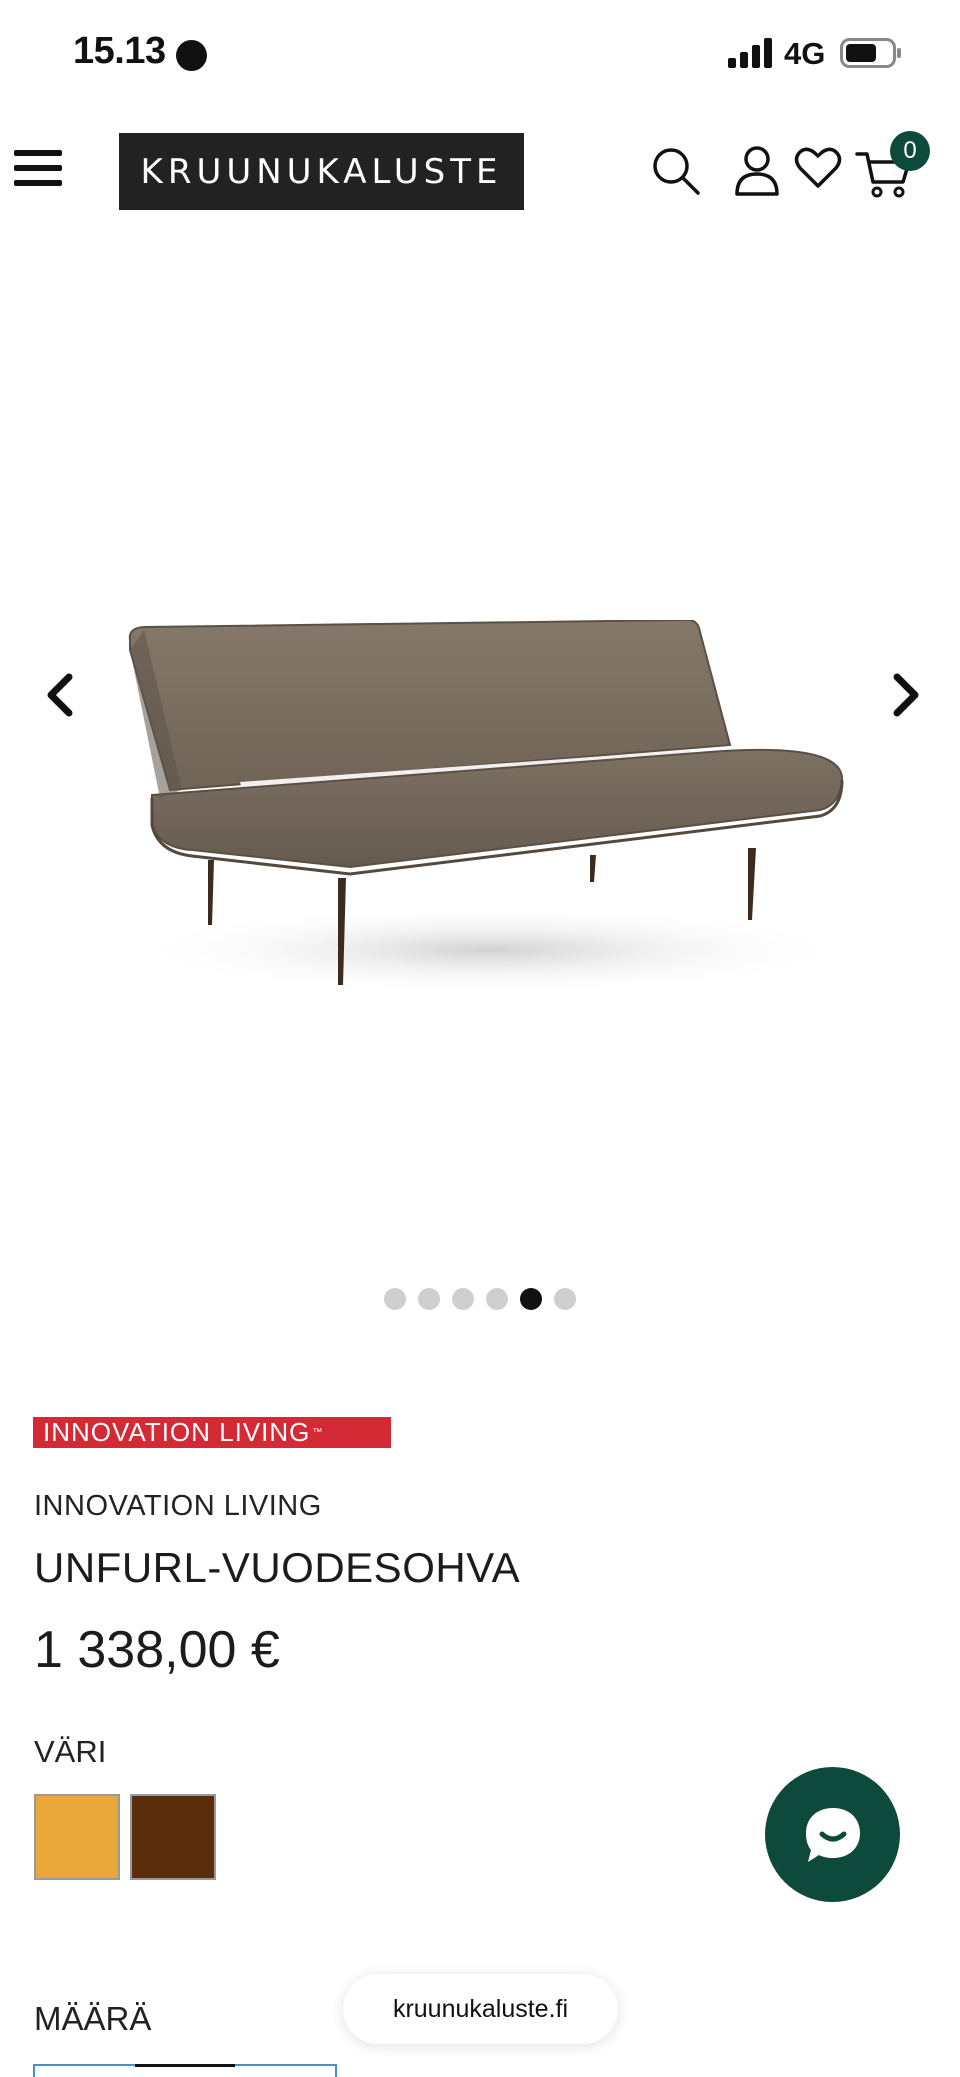 The width and height of the screenshot is (960, 2077). What do you see at coordinates (818, 168) in the screenshot?
I see `wishlist-heart-icon` at bounding box center [818, 168].